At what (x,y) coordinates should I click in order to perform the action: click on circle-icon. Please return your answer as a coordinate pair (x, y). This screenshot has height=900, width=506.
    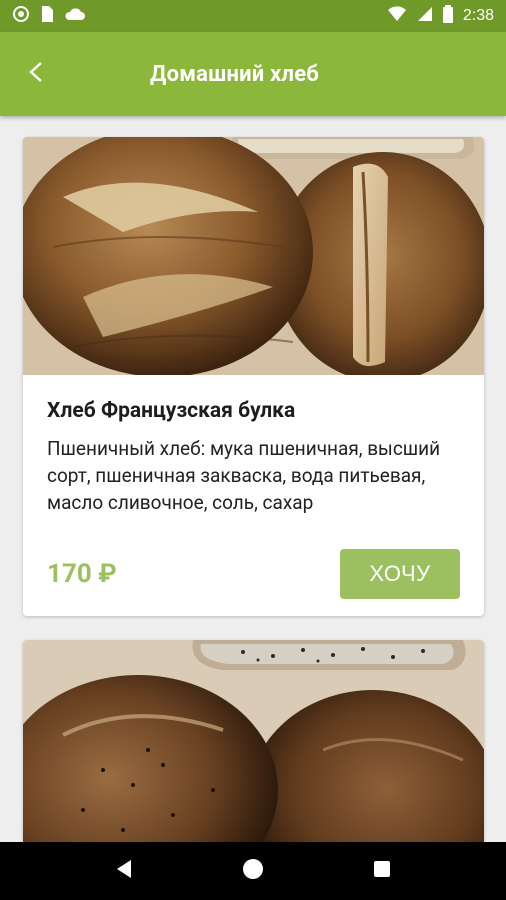
    Looking at the image, I should click on (21, 16).